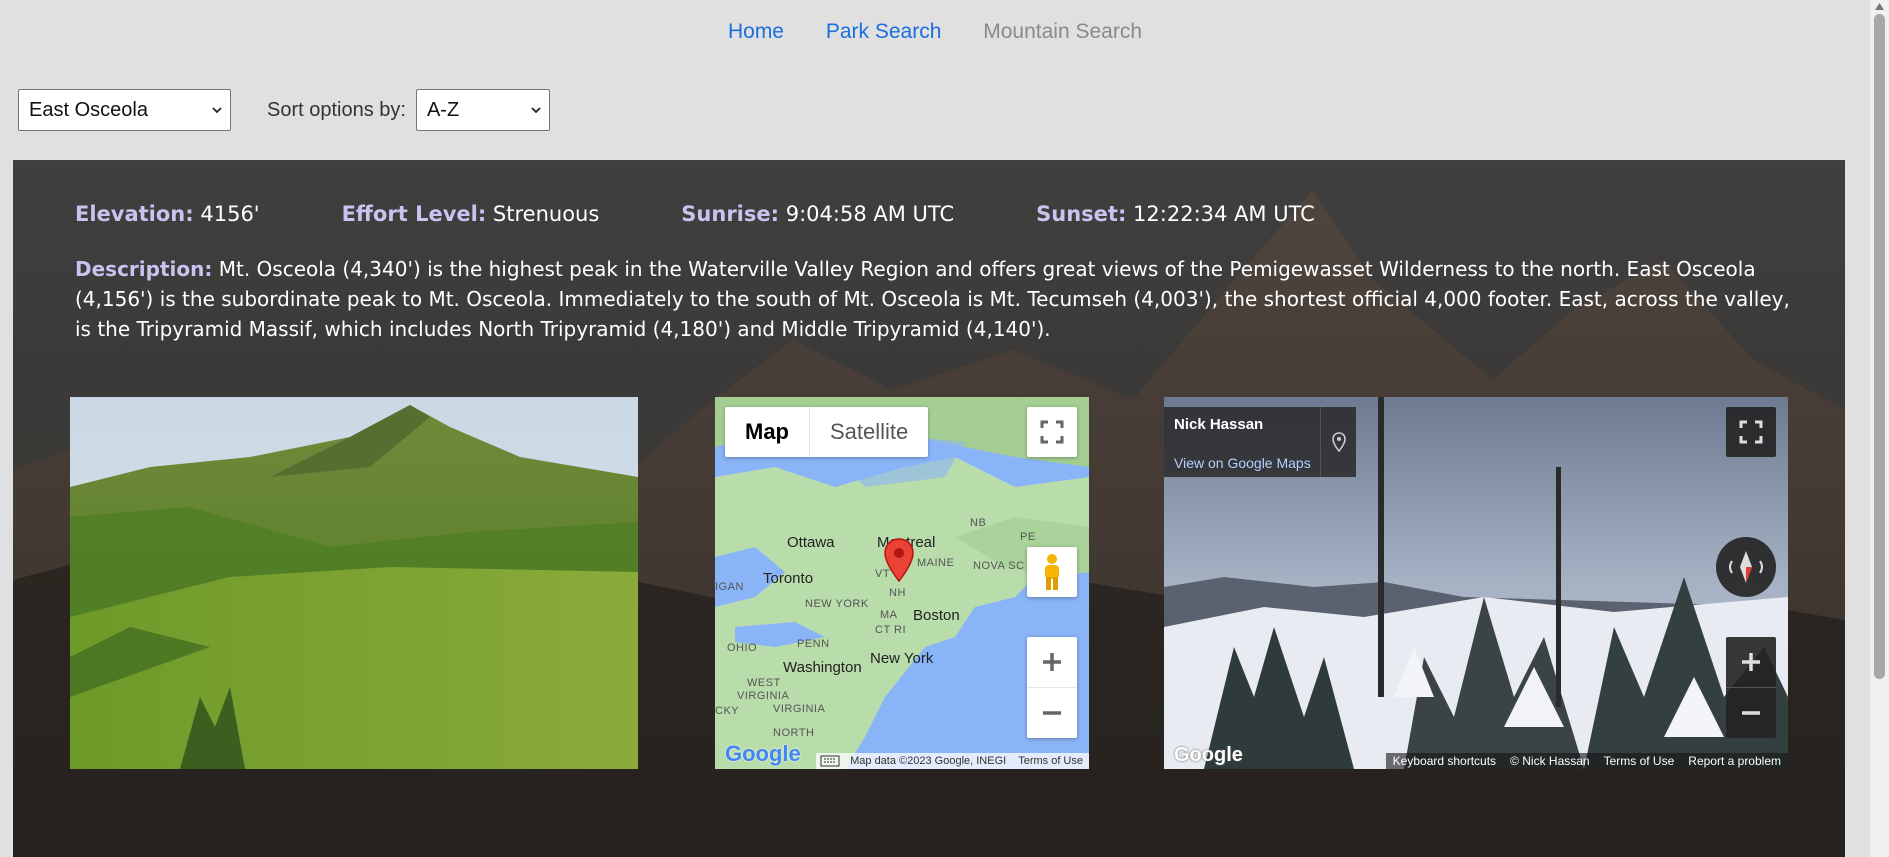 Image resolution: width=1889 pixels, height=857 pixels. I want to click on scrollbar-thumb, so click(1879, 346).